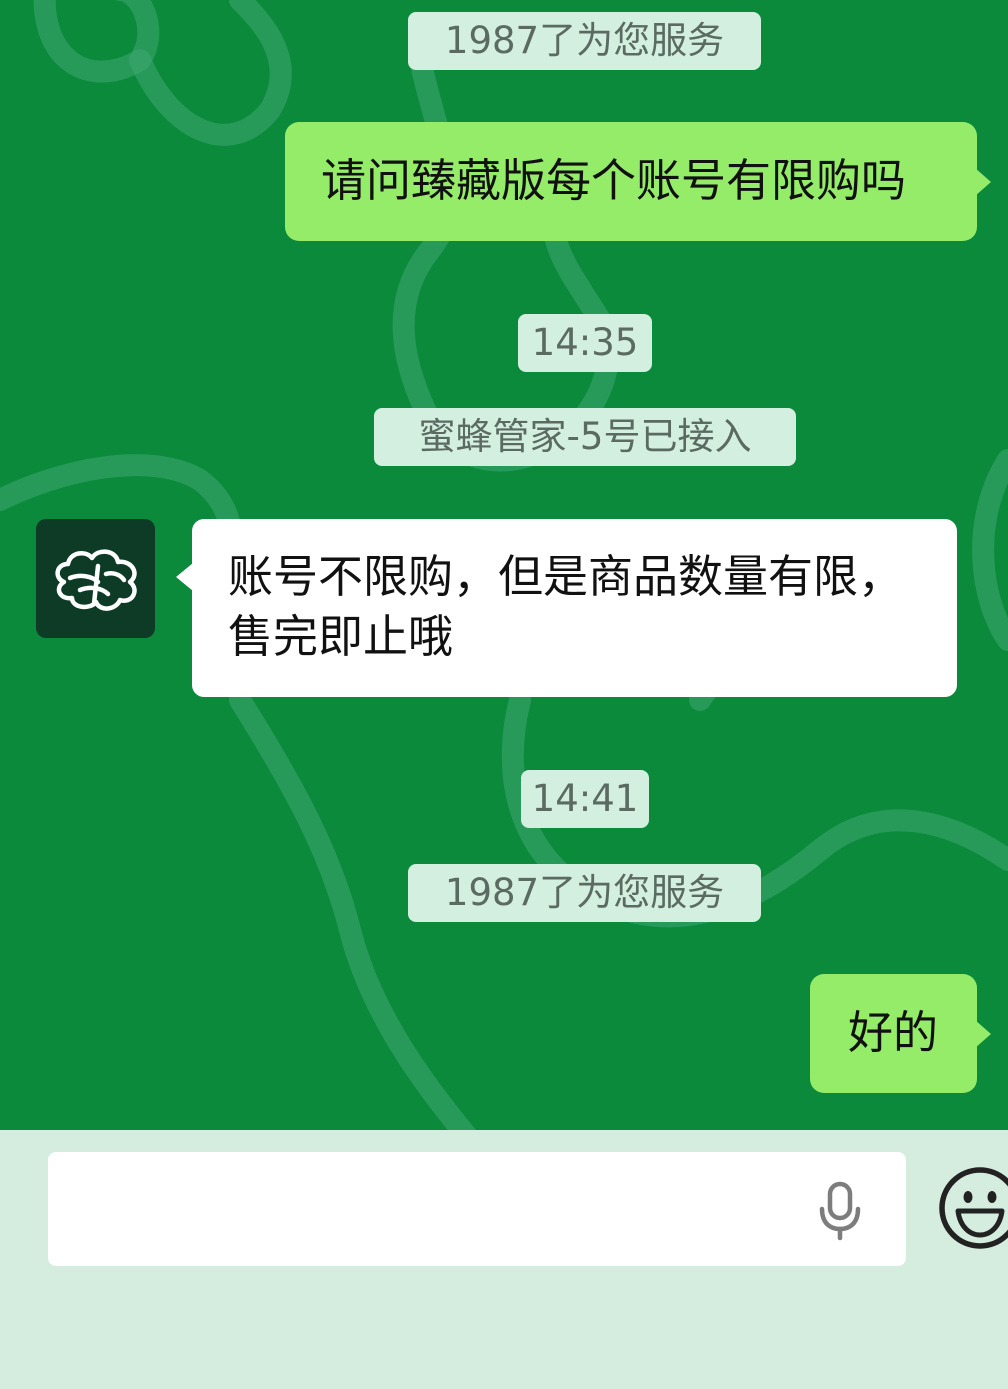  Describe the element at coordinates (585, 437) in the screenshot. I see `system-notice: 蜜蜂管家-5号已接入` at that location.